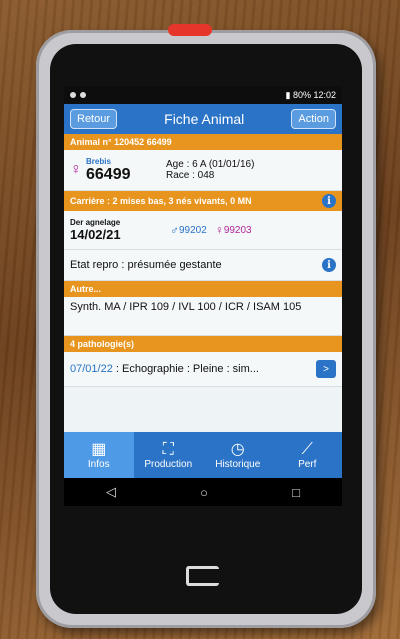 This screenshot has width=400, height=639. Describe the element at coordinates (307, 464) in the screenshot. I see `tab-label: Perf` at that location.